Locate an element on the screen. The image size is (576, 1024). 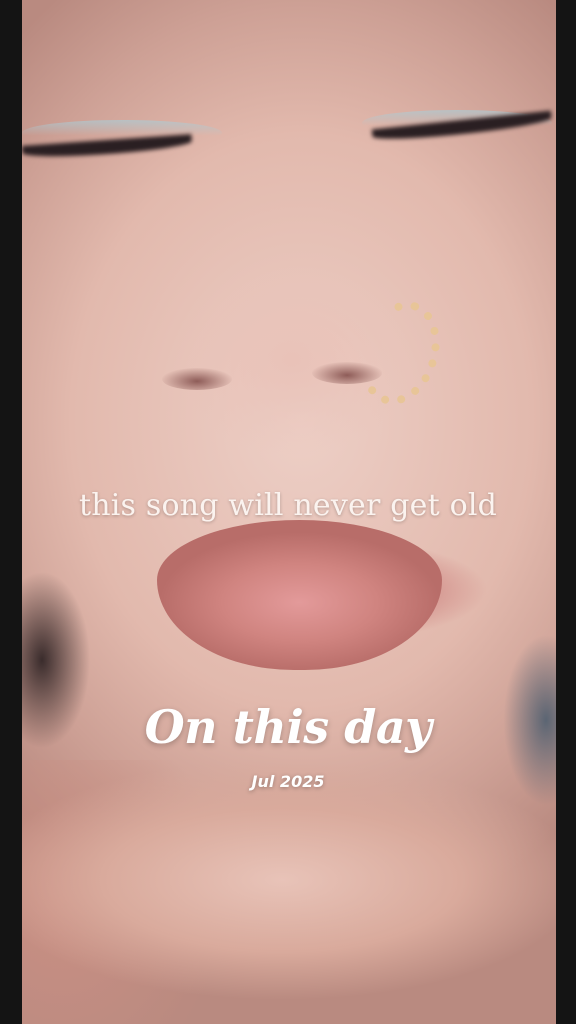
memory-title: On this day is located at coordinates (288, 727).